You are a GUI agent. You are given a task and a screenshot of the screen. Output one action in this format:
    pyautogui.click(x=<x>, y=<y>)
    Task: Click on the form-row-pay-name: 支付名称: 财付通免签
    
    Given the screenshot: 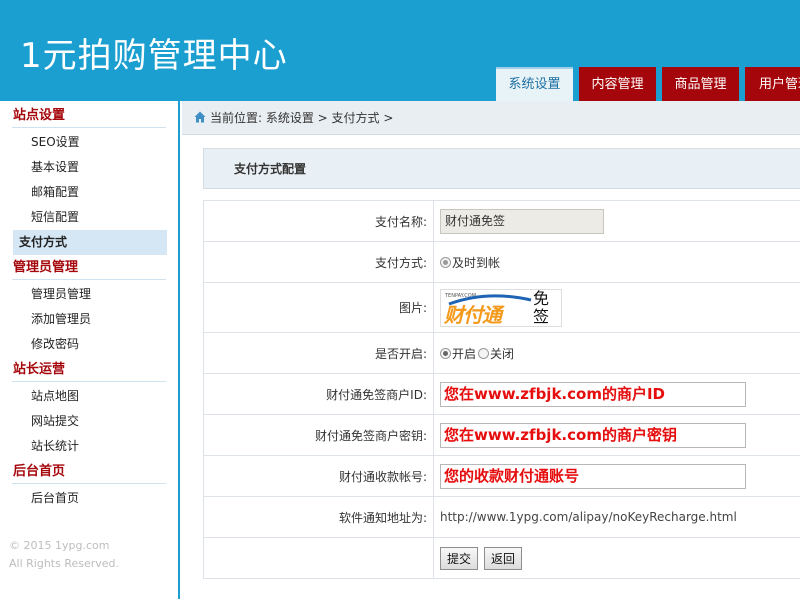 What is the action you would take?
    pyautogui.click(x=502, y=221)
    